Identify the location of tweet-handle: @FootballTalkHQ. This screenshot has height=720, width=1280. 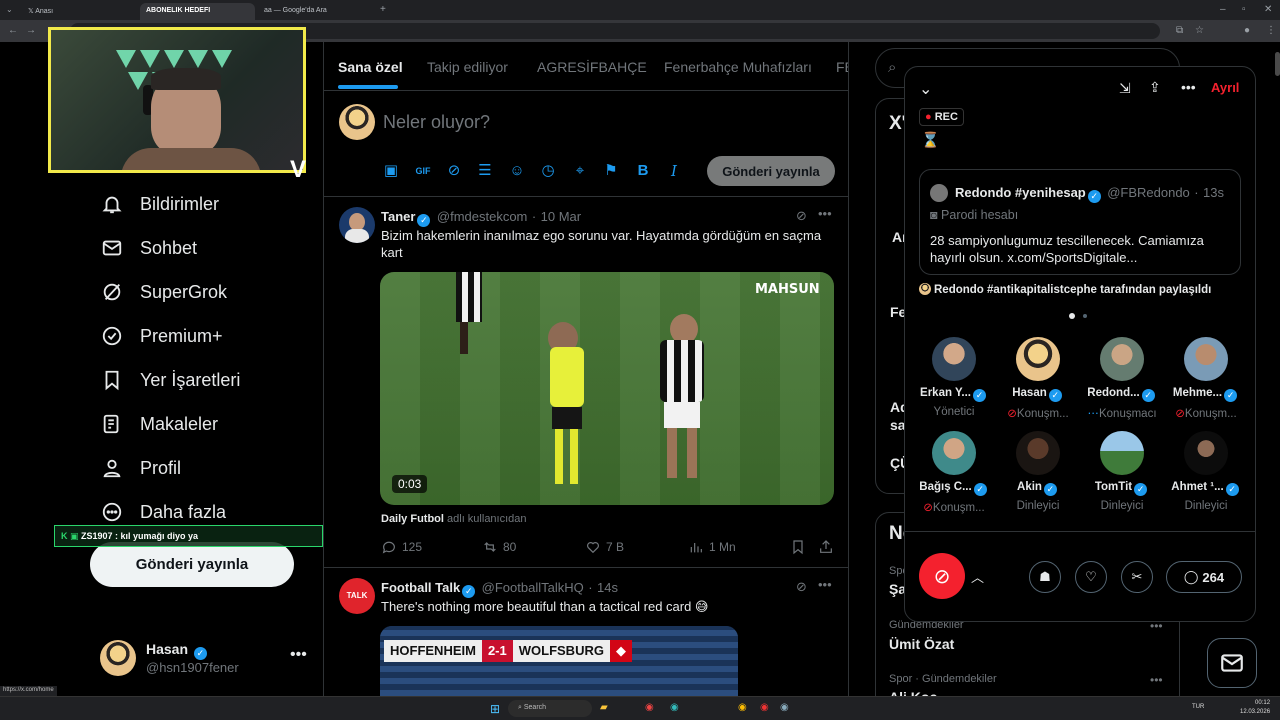
(533, 587).